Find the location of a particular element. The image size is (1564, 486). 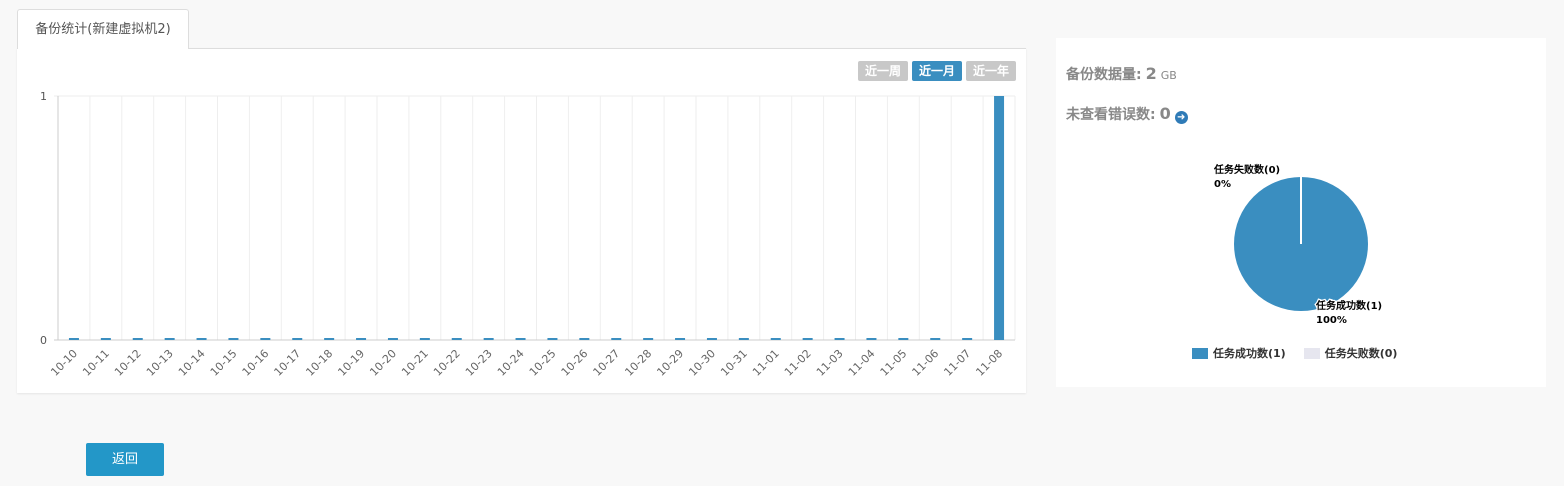

x-tick-label: 10-12 is located at coordinates (128, 363).